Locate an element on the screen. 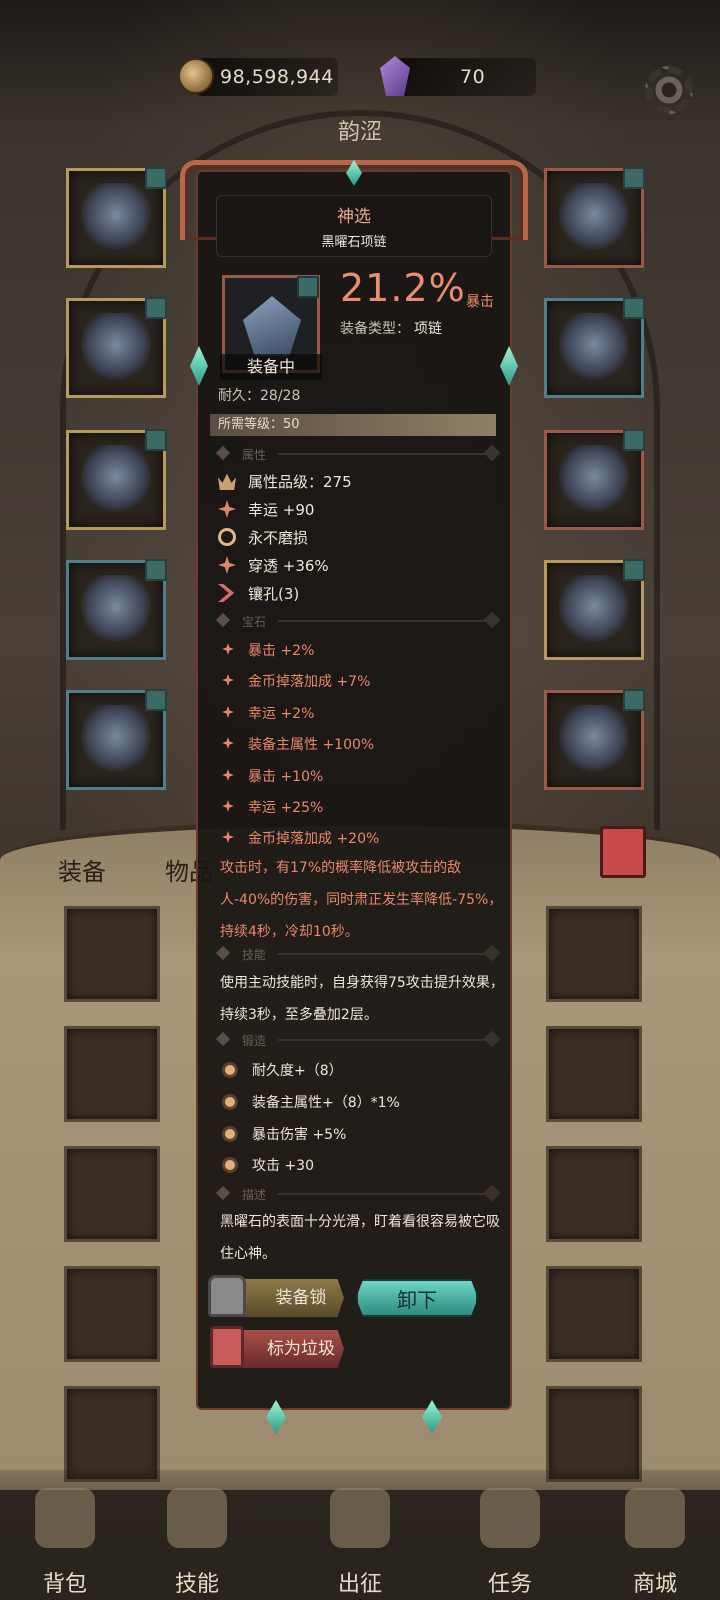  gem-bonus-row: 暴击 +10% is located at coordinates (272, 776).